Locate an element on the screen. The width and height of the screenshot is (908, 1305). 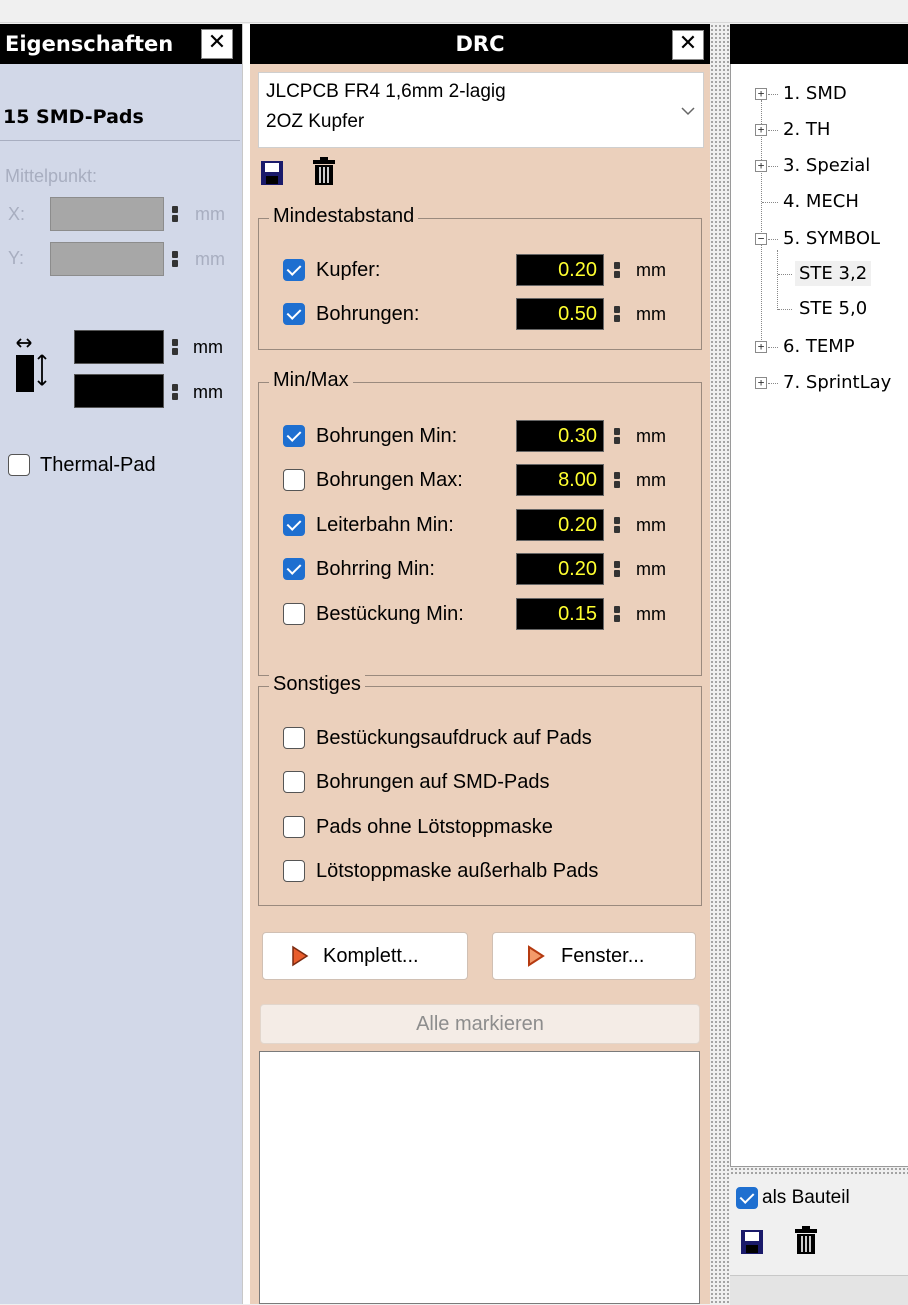
kupfer-checkbox is located at coordinates (294, 270).